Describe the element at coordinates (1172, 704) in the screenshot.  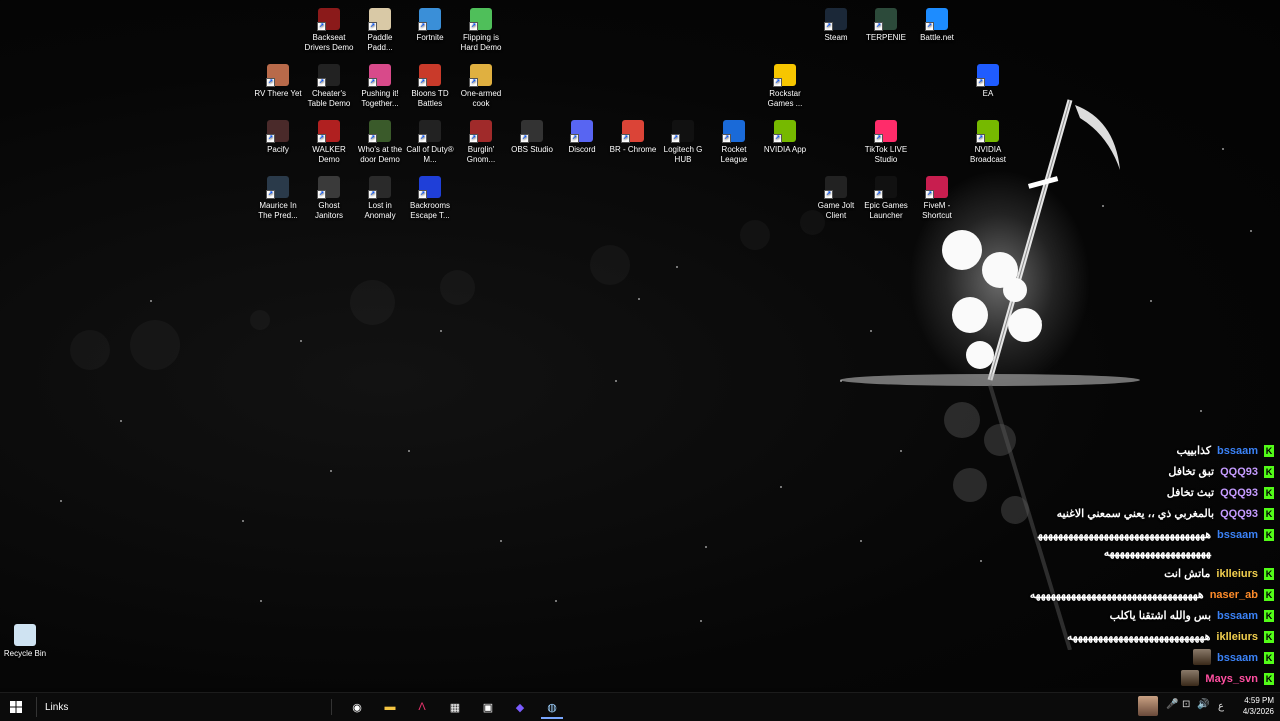
I see `microphone-icon: 🎤` at that location.